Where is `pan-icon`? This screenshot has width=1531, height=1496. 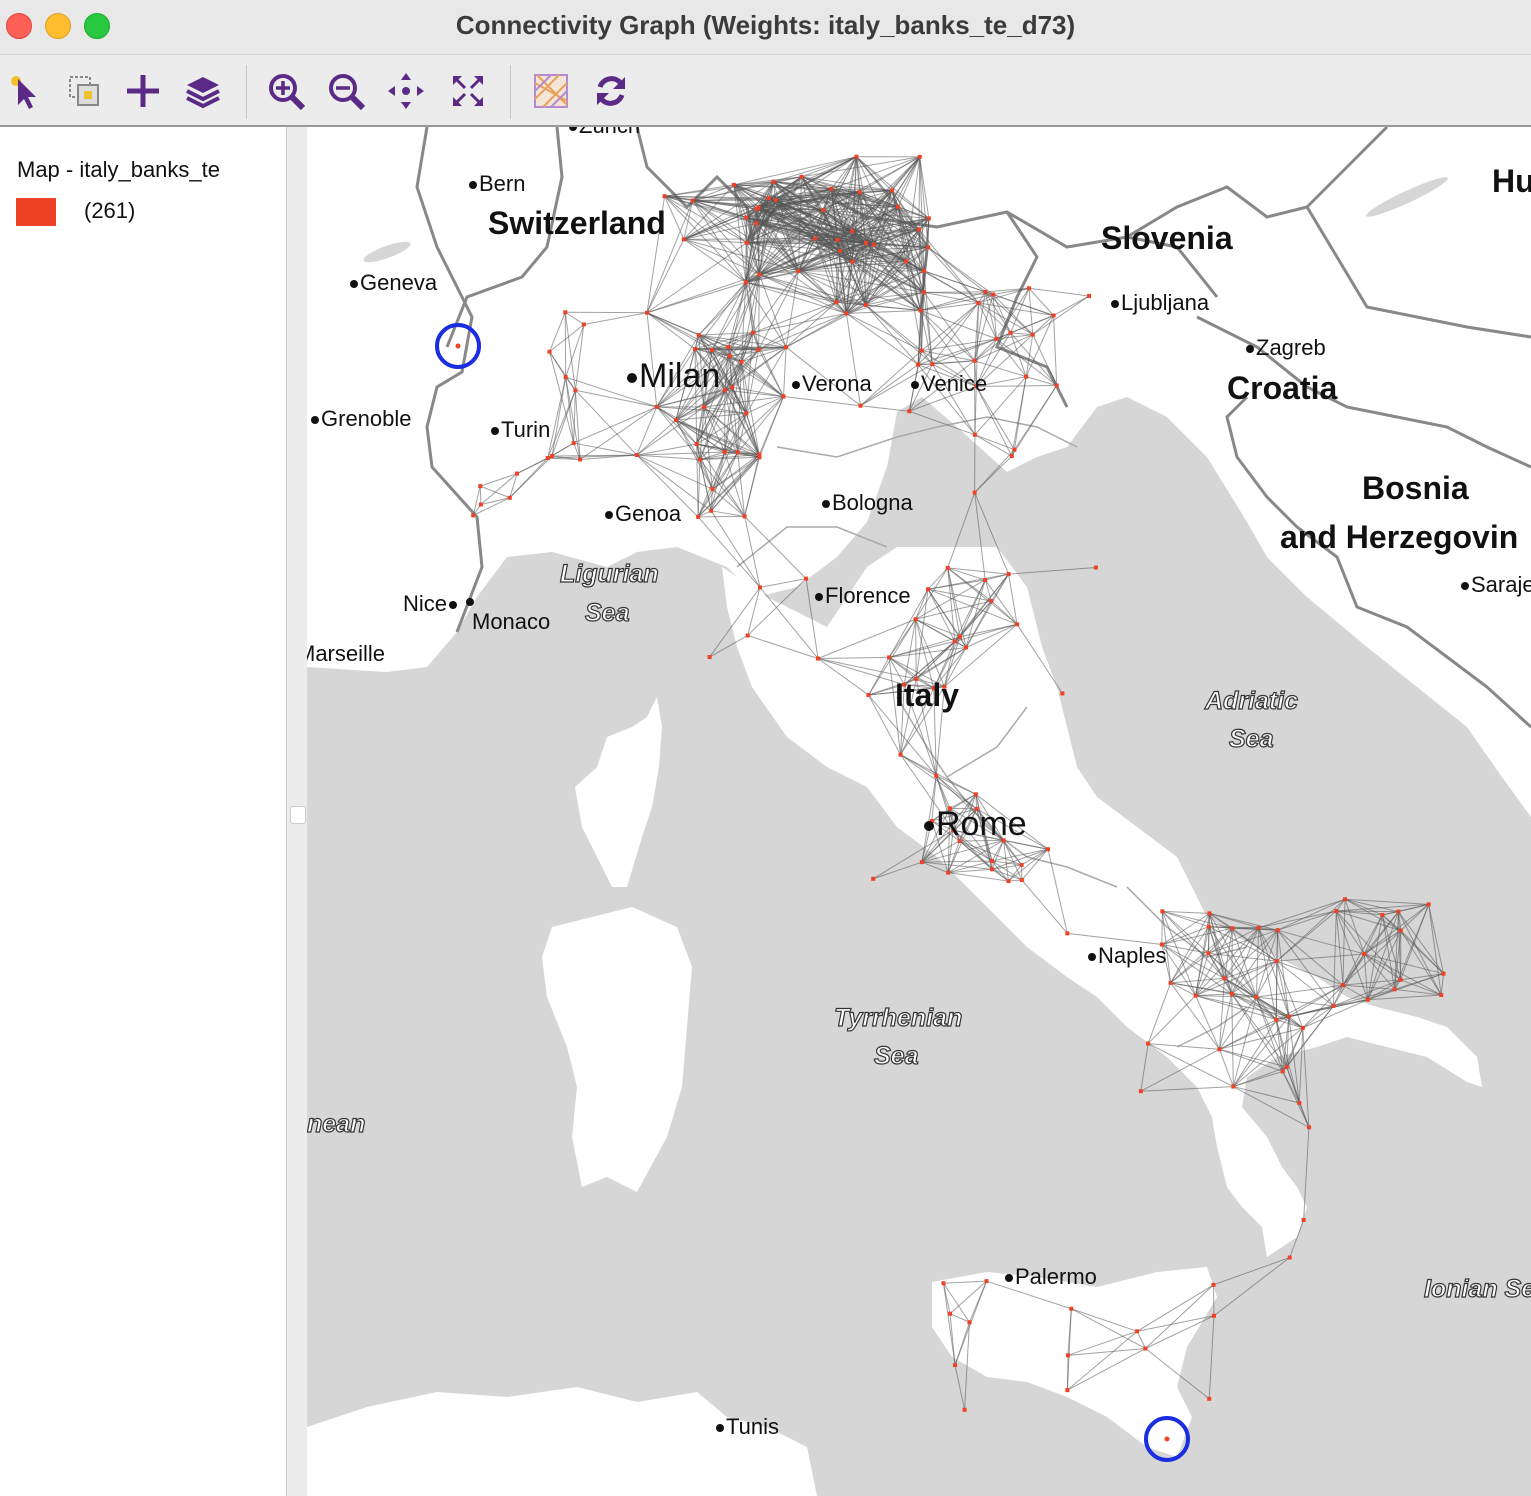 pan-icon is located at coordinates (406, 91).